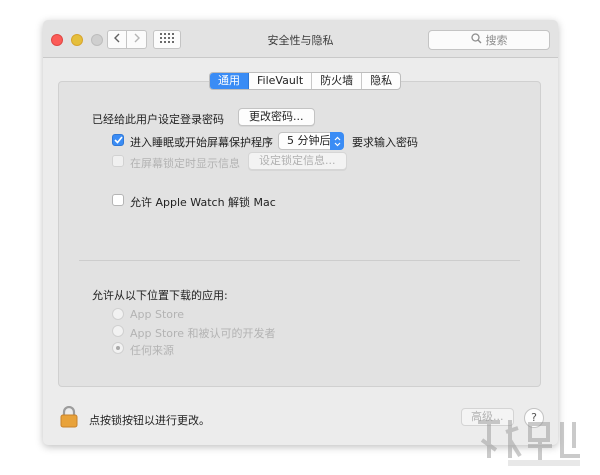  I want to click on apple-watch-label: 允许 Apple Watch 解锁 Mac, so click(203, 202).